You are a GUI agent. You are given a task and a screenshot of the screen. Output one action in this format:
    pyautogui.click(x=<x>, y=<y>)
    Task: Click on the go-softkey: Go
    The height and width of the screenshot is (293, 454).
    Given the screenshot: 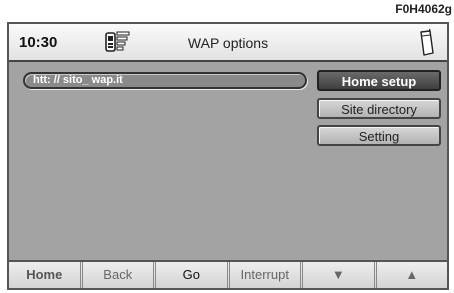 What is the action you would take?
    pyautogui.click(x=193, y=275)
    